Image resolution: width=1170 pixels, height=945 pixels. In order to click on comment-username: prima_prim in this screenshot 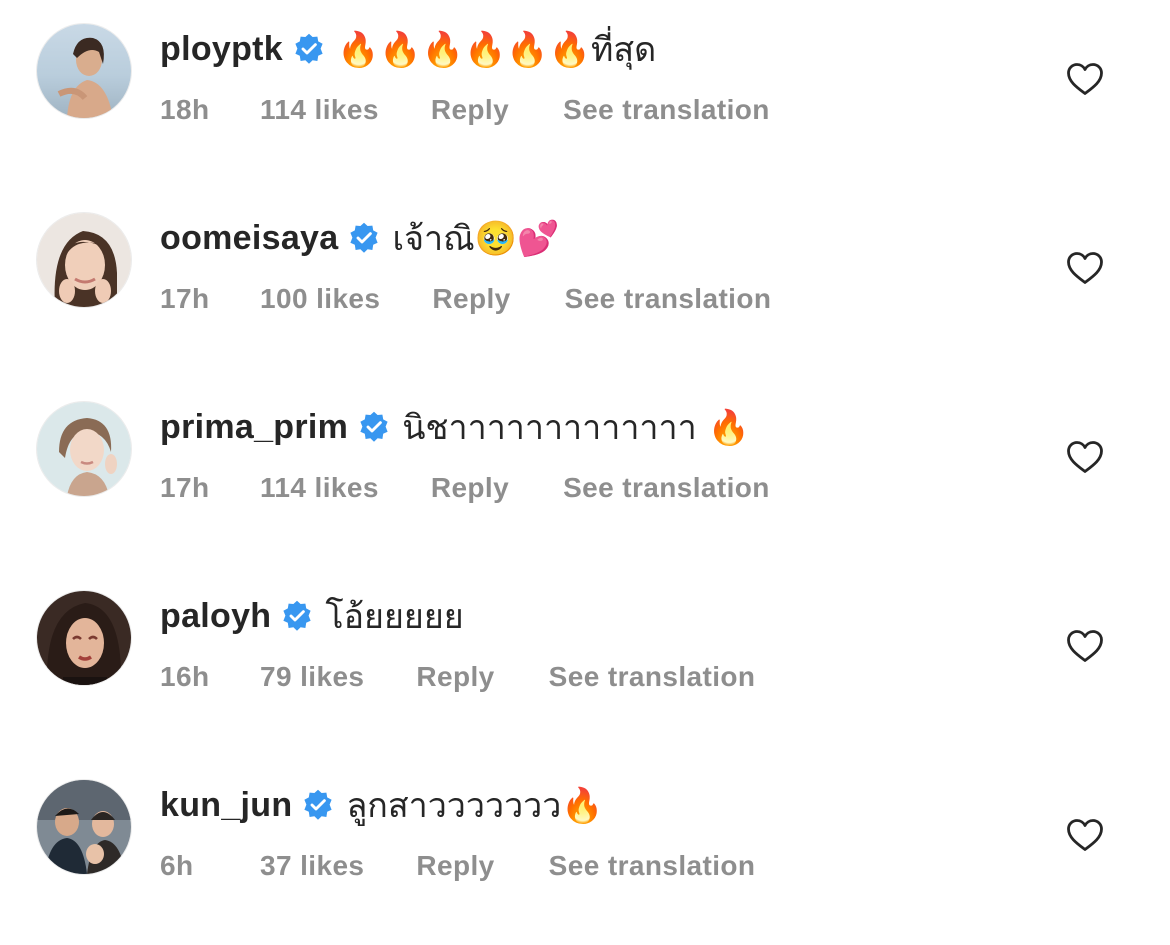, I will do `click(254, 427)`.